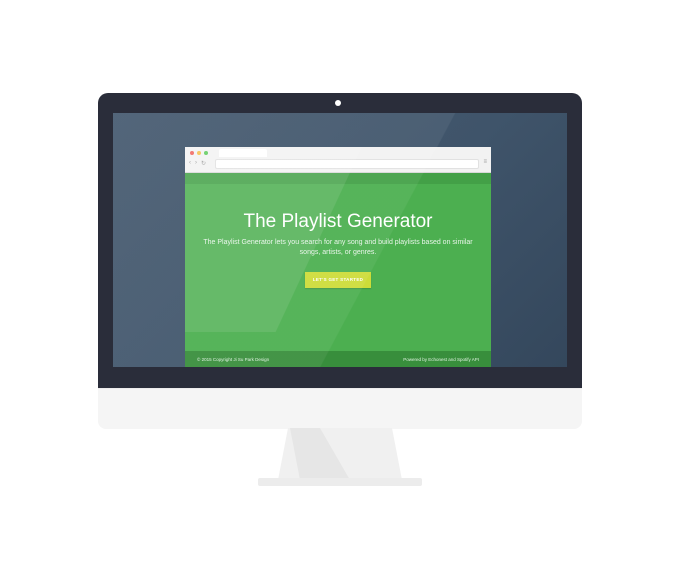 The image size is (677, 579). Describe the element at coordinates (338, 280) in the screenshot. I see `get-started-button: LET'S GET STARTED` at that location.